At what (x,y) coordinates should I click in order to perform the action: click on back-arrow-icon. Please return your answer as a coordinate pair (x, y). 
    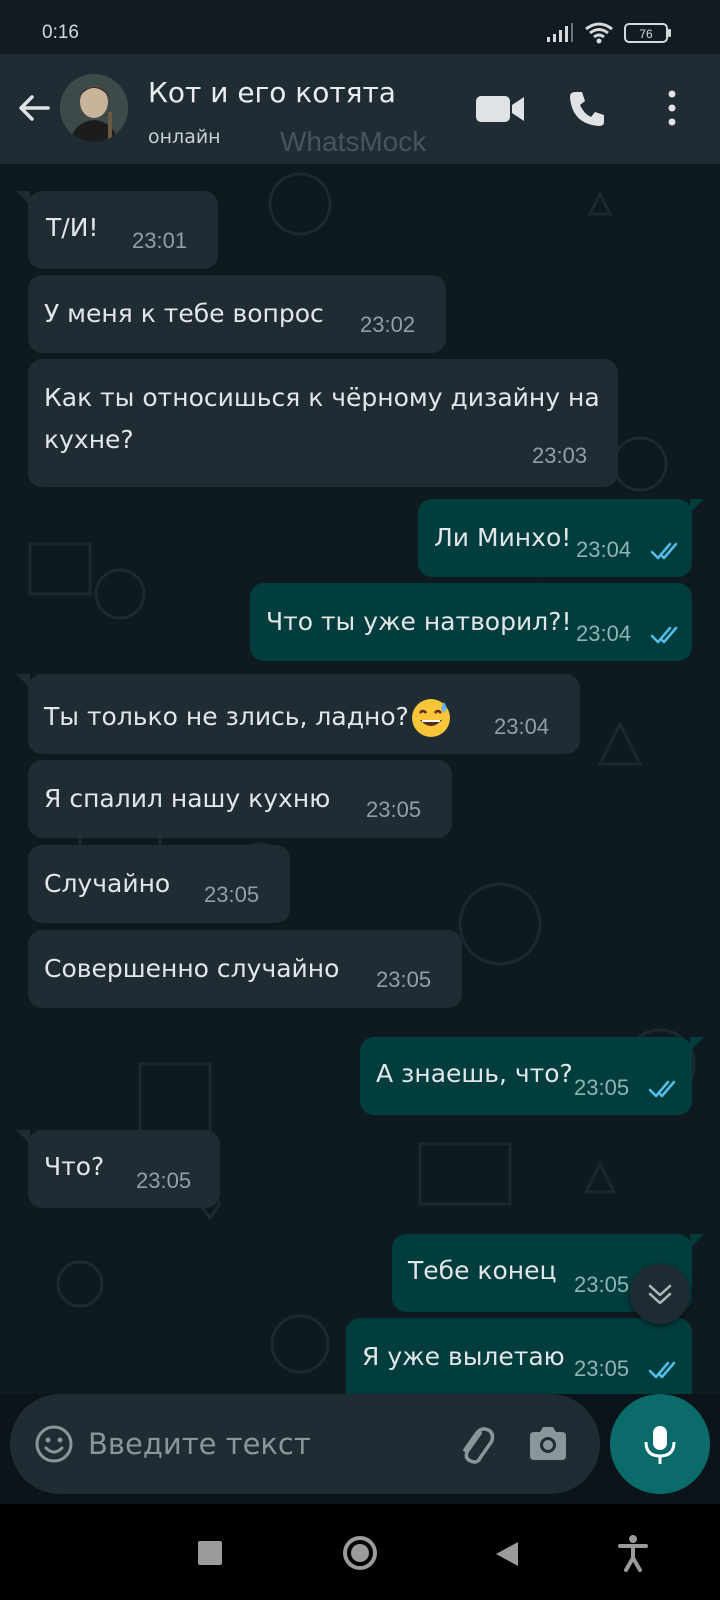
    Looking at the image, I should click on (34, 108).